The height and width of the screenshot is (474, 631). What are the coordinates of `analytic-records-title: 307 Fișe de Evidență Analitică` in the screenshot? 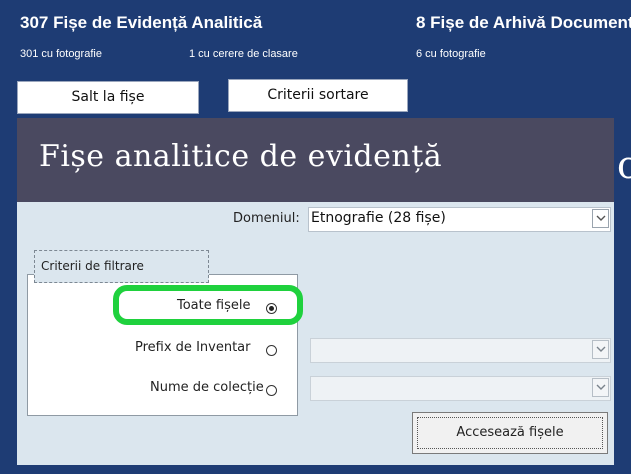 It's located at (141, 22).